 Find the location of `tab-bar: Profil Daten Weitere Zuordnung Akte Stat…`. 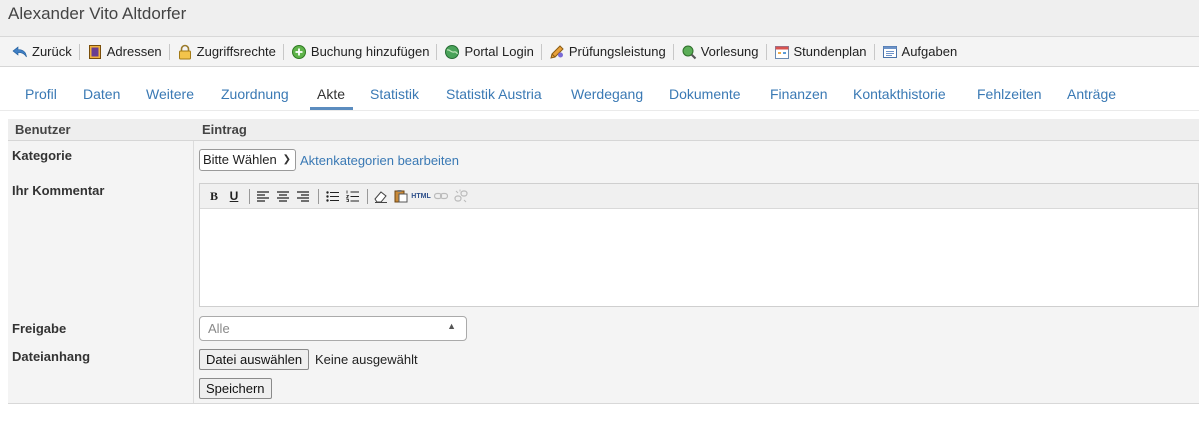

tab-bar: Profil Daten Weitere Zuordnung Akte Stat… is located at coordinates (599, 89).